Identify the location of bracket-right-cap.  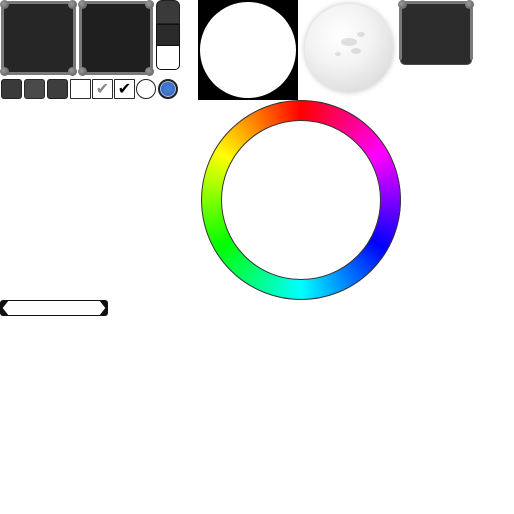
(103, 308).